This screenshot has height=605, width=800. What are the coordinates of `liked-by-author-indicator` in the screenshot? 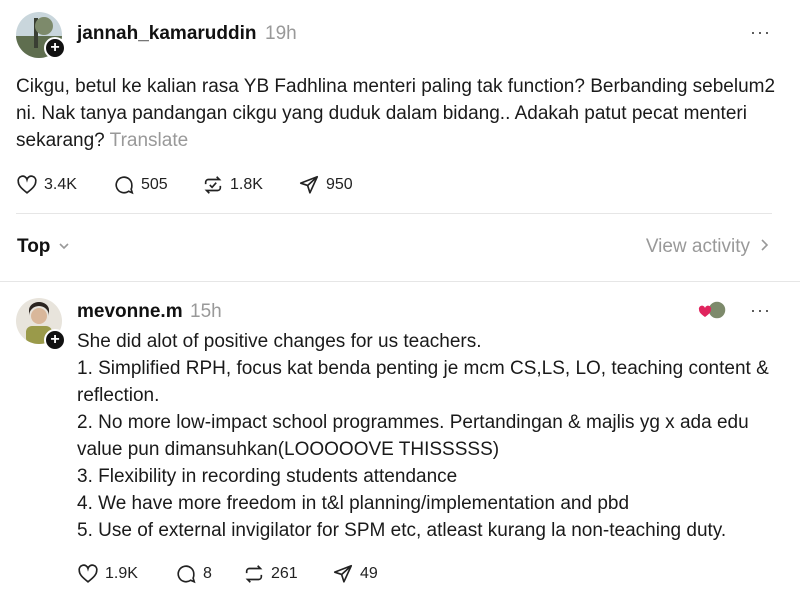 It's located at (713, 311).